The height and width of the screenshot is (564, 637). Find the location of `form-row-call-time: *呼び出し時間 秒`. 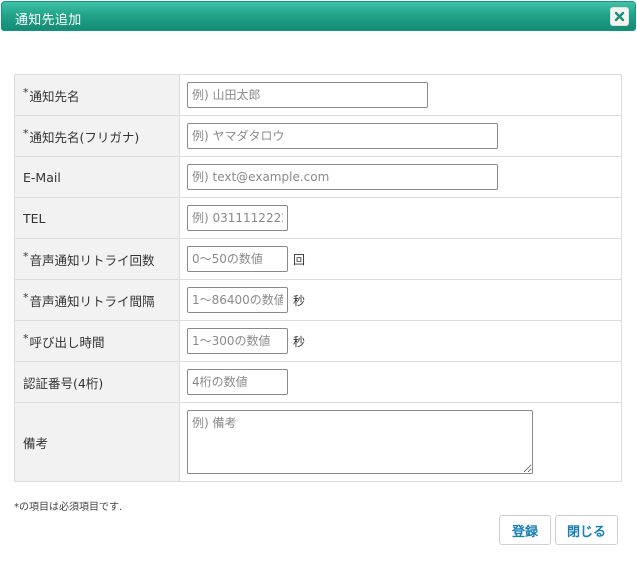

form-row-call-time: *呼び出し時間 秒 is located at coordinates (318, 341).